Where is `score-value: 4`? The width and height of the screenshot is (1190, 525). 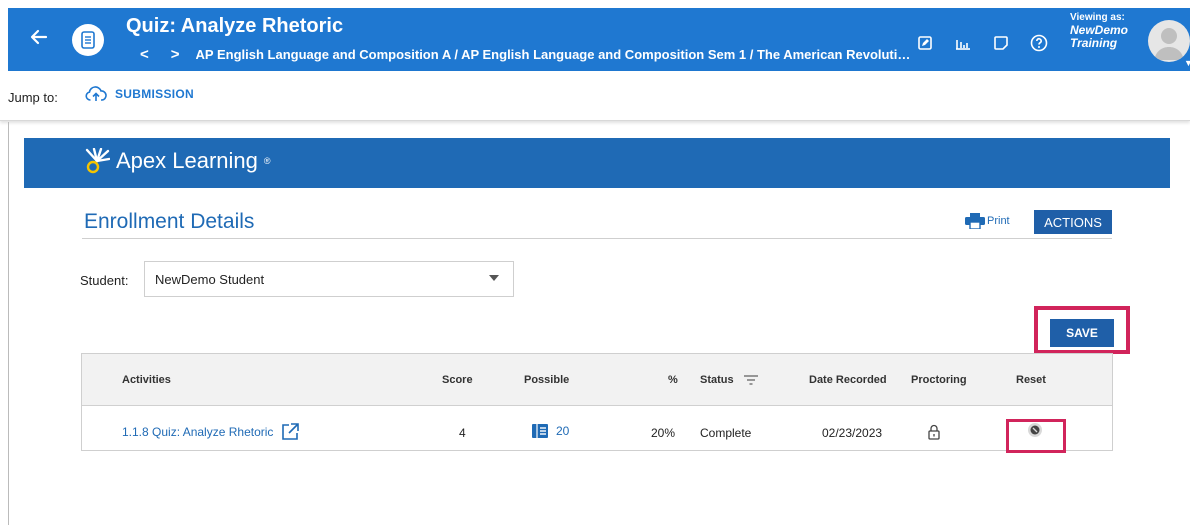 score-value: 4 is located at coordinates (462, 433).